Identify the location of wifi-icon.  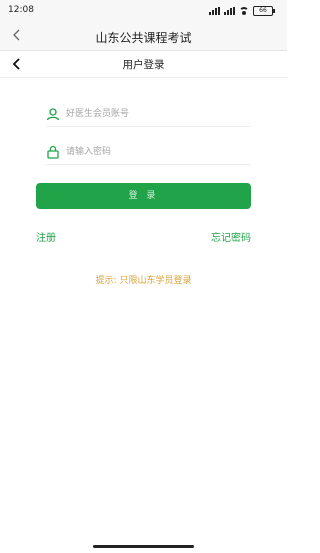
(244, 11).